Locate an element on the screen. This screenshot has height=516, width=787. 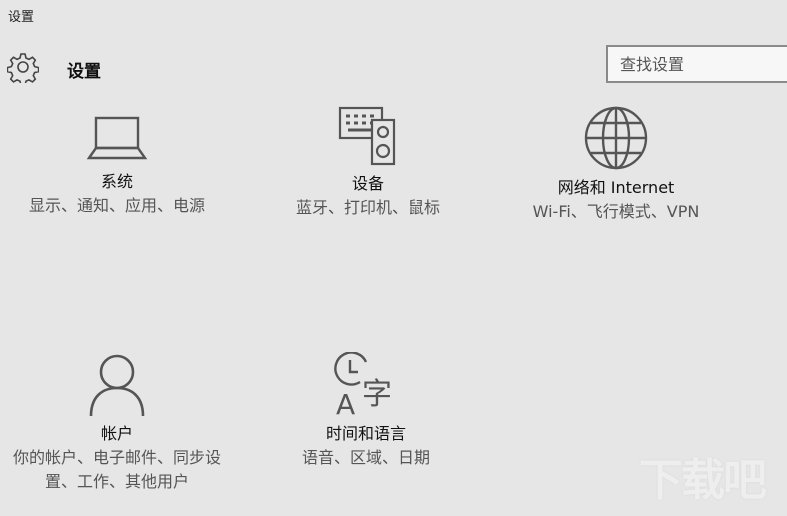
devices-icon is located at coordinates (367, 136).